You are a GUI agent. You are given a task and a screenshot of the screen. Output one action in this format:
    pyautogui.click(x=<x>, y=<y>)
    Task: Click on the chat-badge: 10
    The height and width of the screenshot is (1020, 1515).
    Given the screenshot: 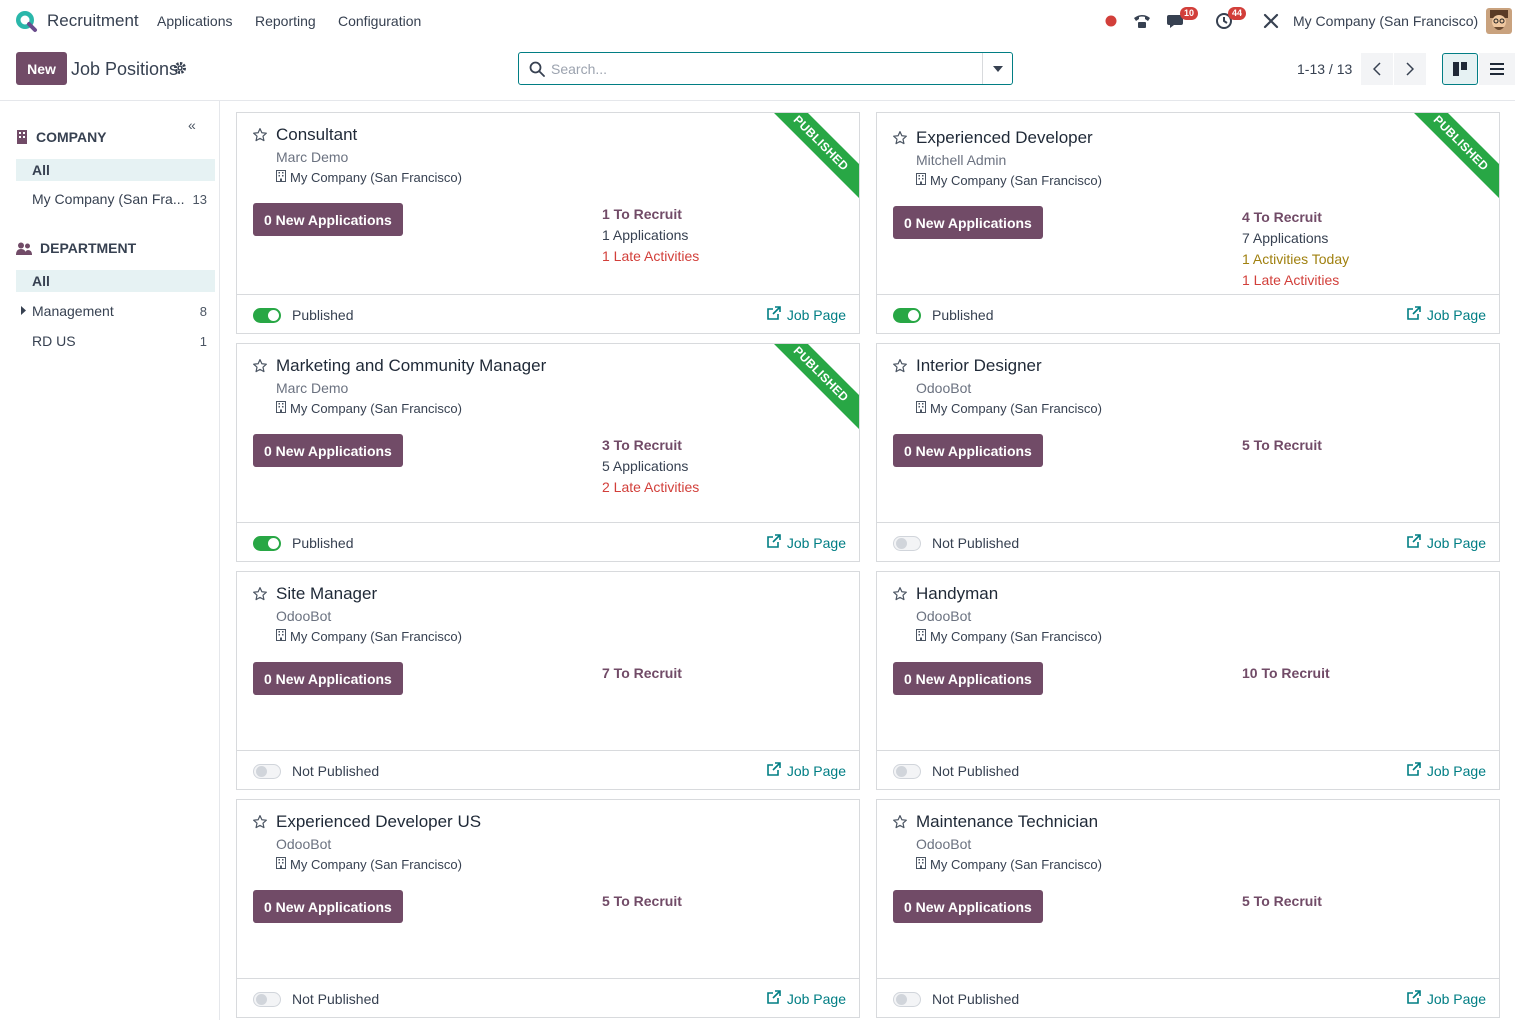 What is the action you would take?
    pyautogui.click(x=1189, y=13)
    